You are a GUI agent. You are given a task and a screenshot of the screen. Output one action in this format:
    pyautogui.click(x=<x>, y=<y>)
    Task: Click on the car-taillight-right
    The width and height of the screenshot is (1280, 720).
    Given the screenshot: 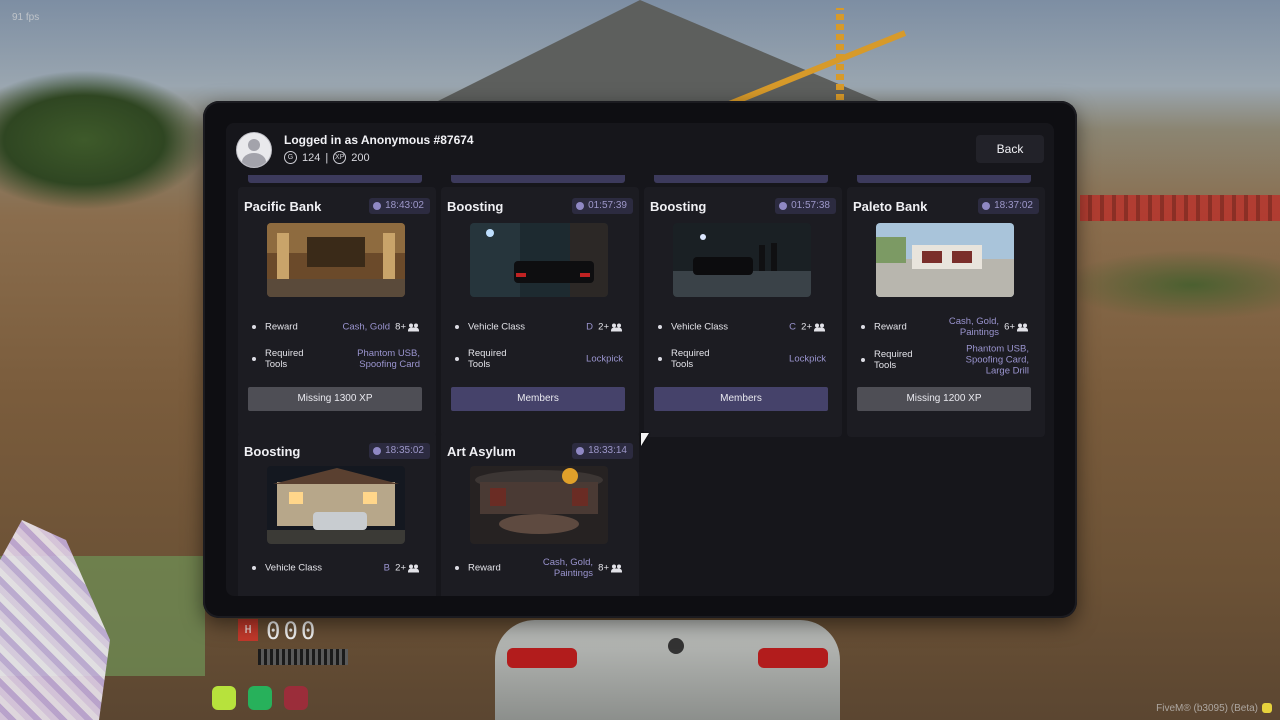 What is the action you would take?
    pyautogui.click(x=793, y=658)
    